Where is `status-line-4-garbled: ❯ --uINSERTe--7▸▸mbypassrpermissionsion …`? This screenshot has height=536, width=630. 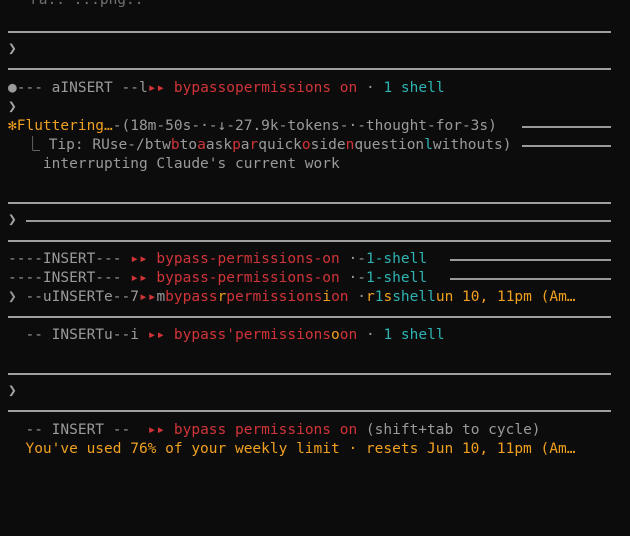
status-line-4-garbled: ❯ --uINSERTe--7▸▸mbypassrpermissionsion … is located at coordinates (292, 297).